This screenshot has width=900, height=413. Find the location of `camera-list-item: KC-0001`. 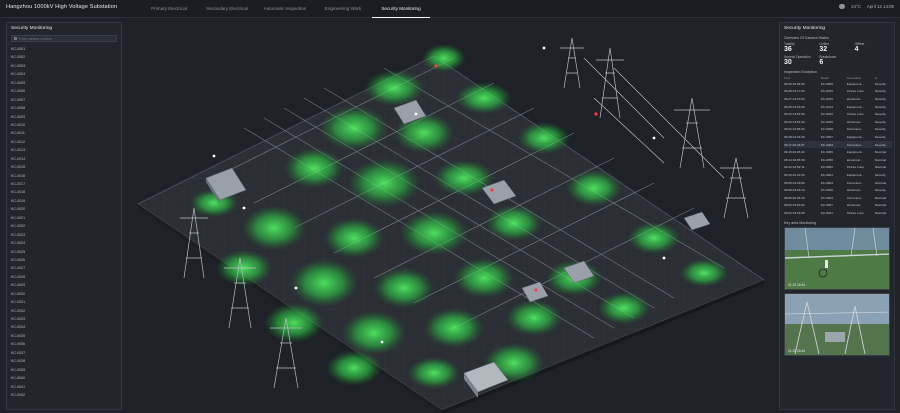

camera-list-item: KC-0001 is located at coordinates (64, 49).